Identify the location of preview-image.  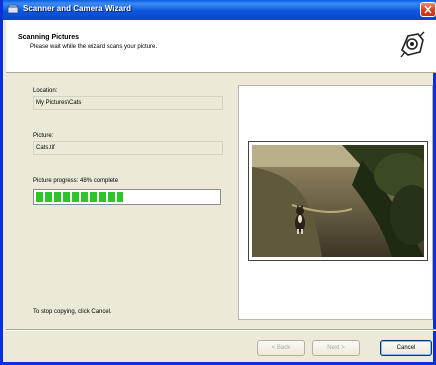
(338, 201).